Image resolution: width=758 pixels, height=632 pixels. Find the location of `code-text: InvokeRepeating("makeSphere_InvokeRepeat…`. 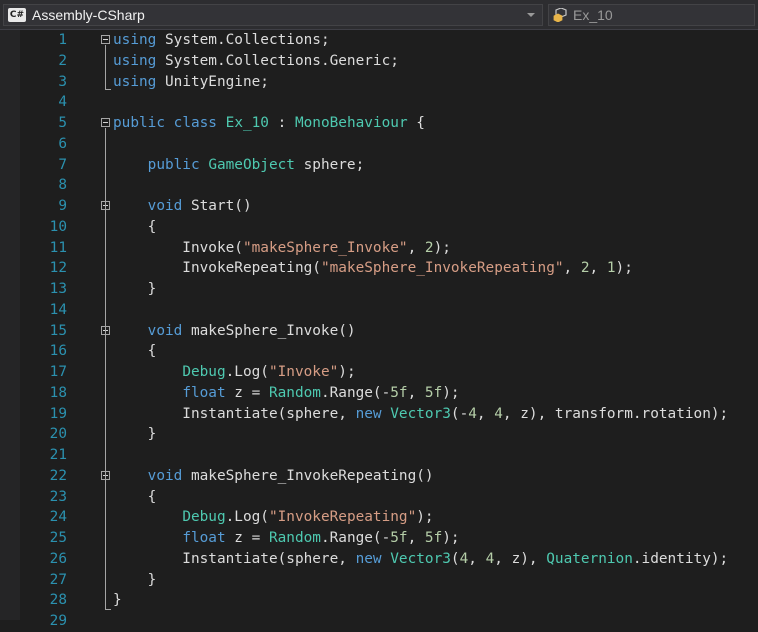

code-text: InvokeRepeating("makeSphere_InvokeRepeat… is located at coordinates (373, 268).